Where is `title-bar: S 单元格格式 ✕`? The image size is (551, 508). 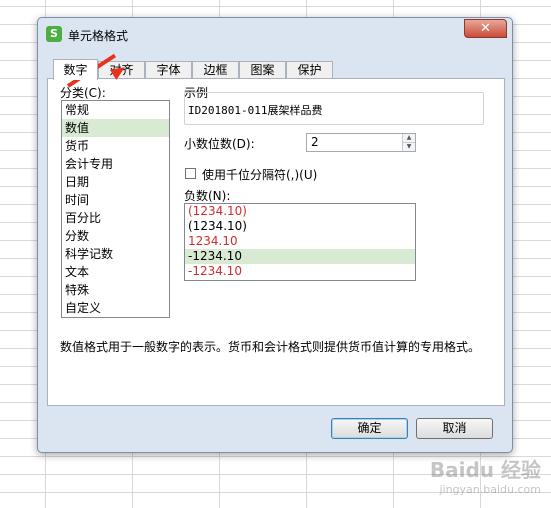
title-bar: S 单元格格式 ✕ is located at coordinates (275, 35).